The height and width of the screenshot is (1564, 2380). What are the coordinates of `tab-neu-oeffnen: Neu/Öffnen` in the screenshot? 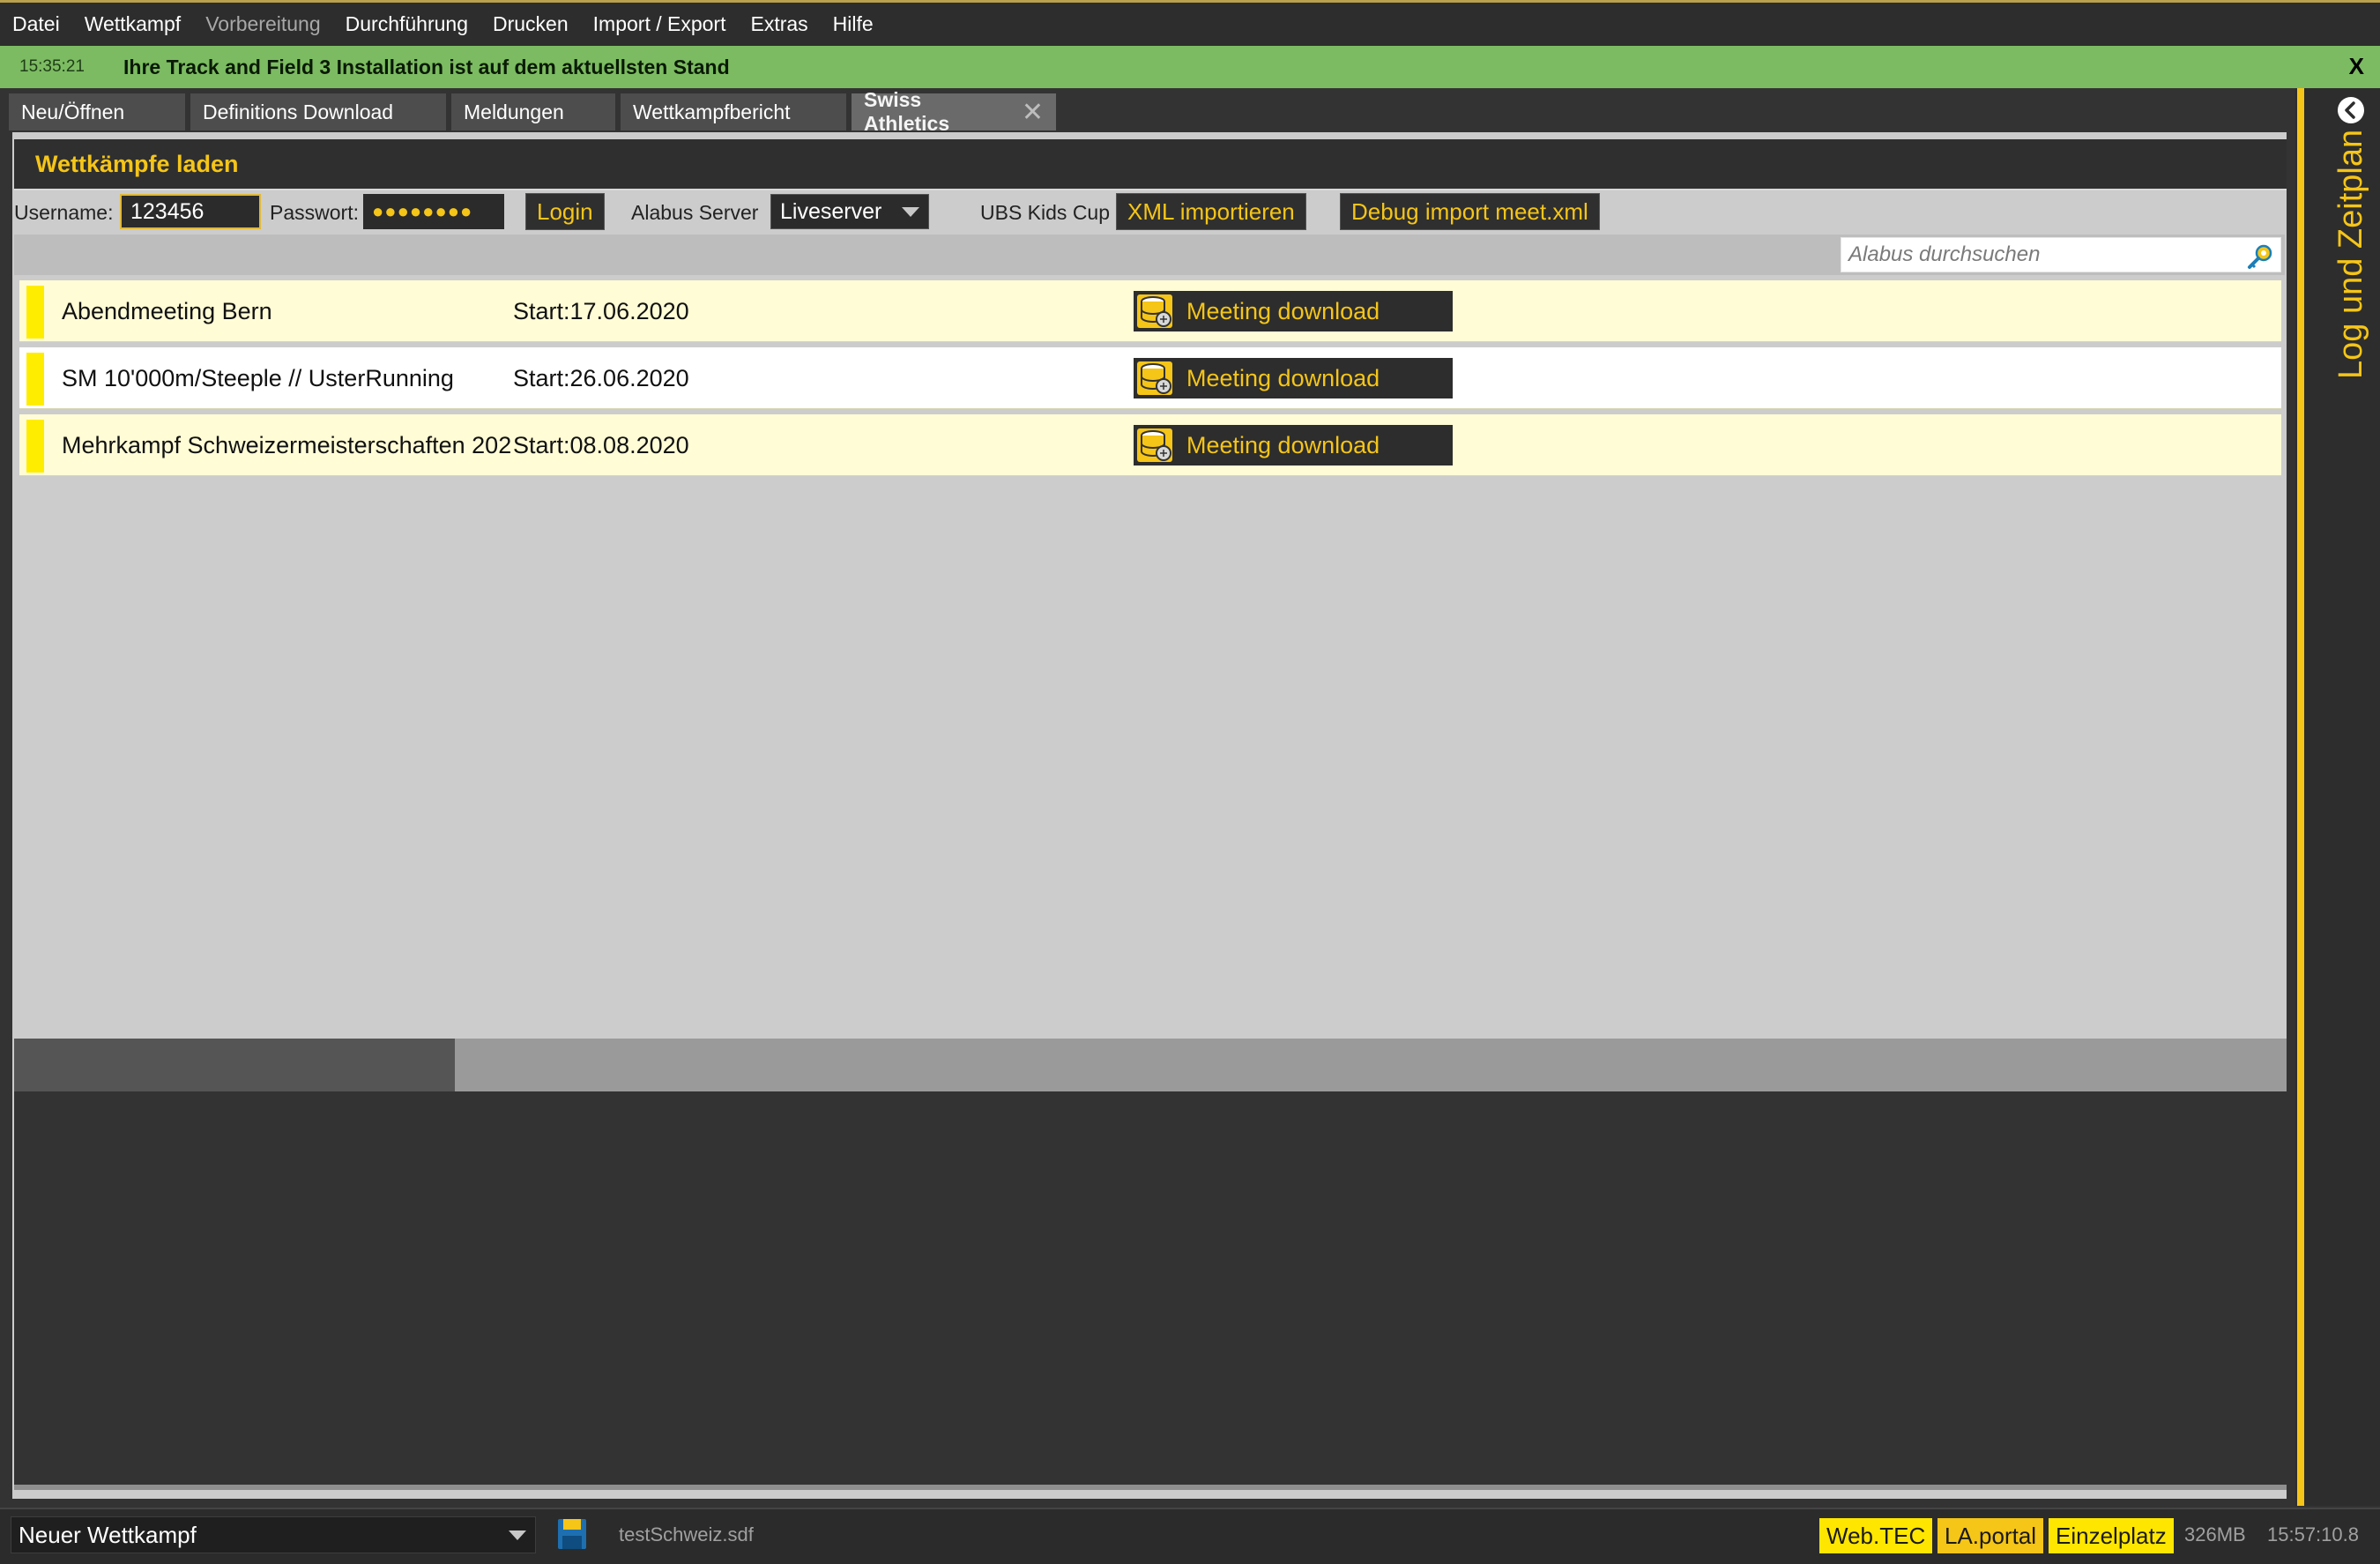 It's located at (97, 112).